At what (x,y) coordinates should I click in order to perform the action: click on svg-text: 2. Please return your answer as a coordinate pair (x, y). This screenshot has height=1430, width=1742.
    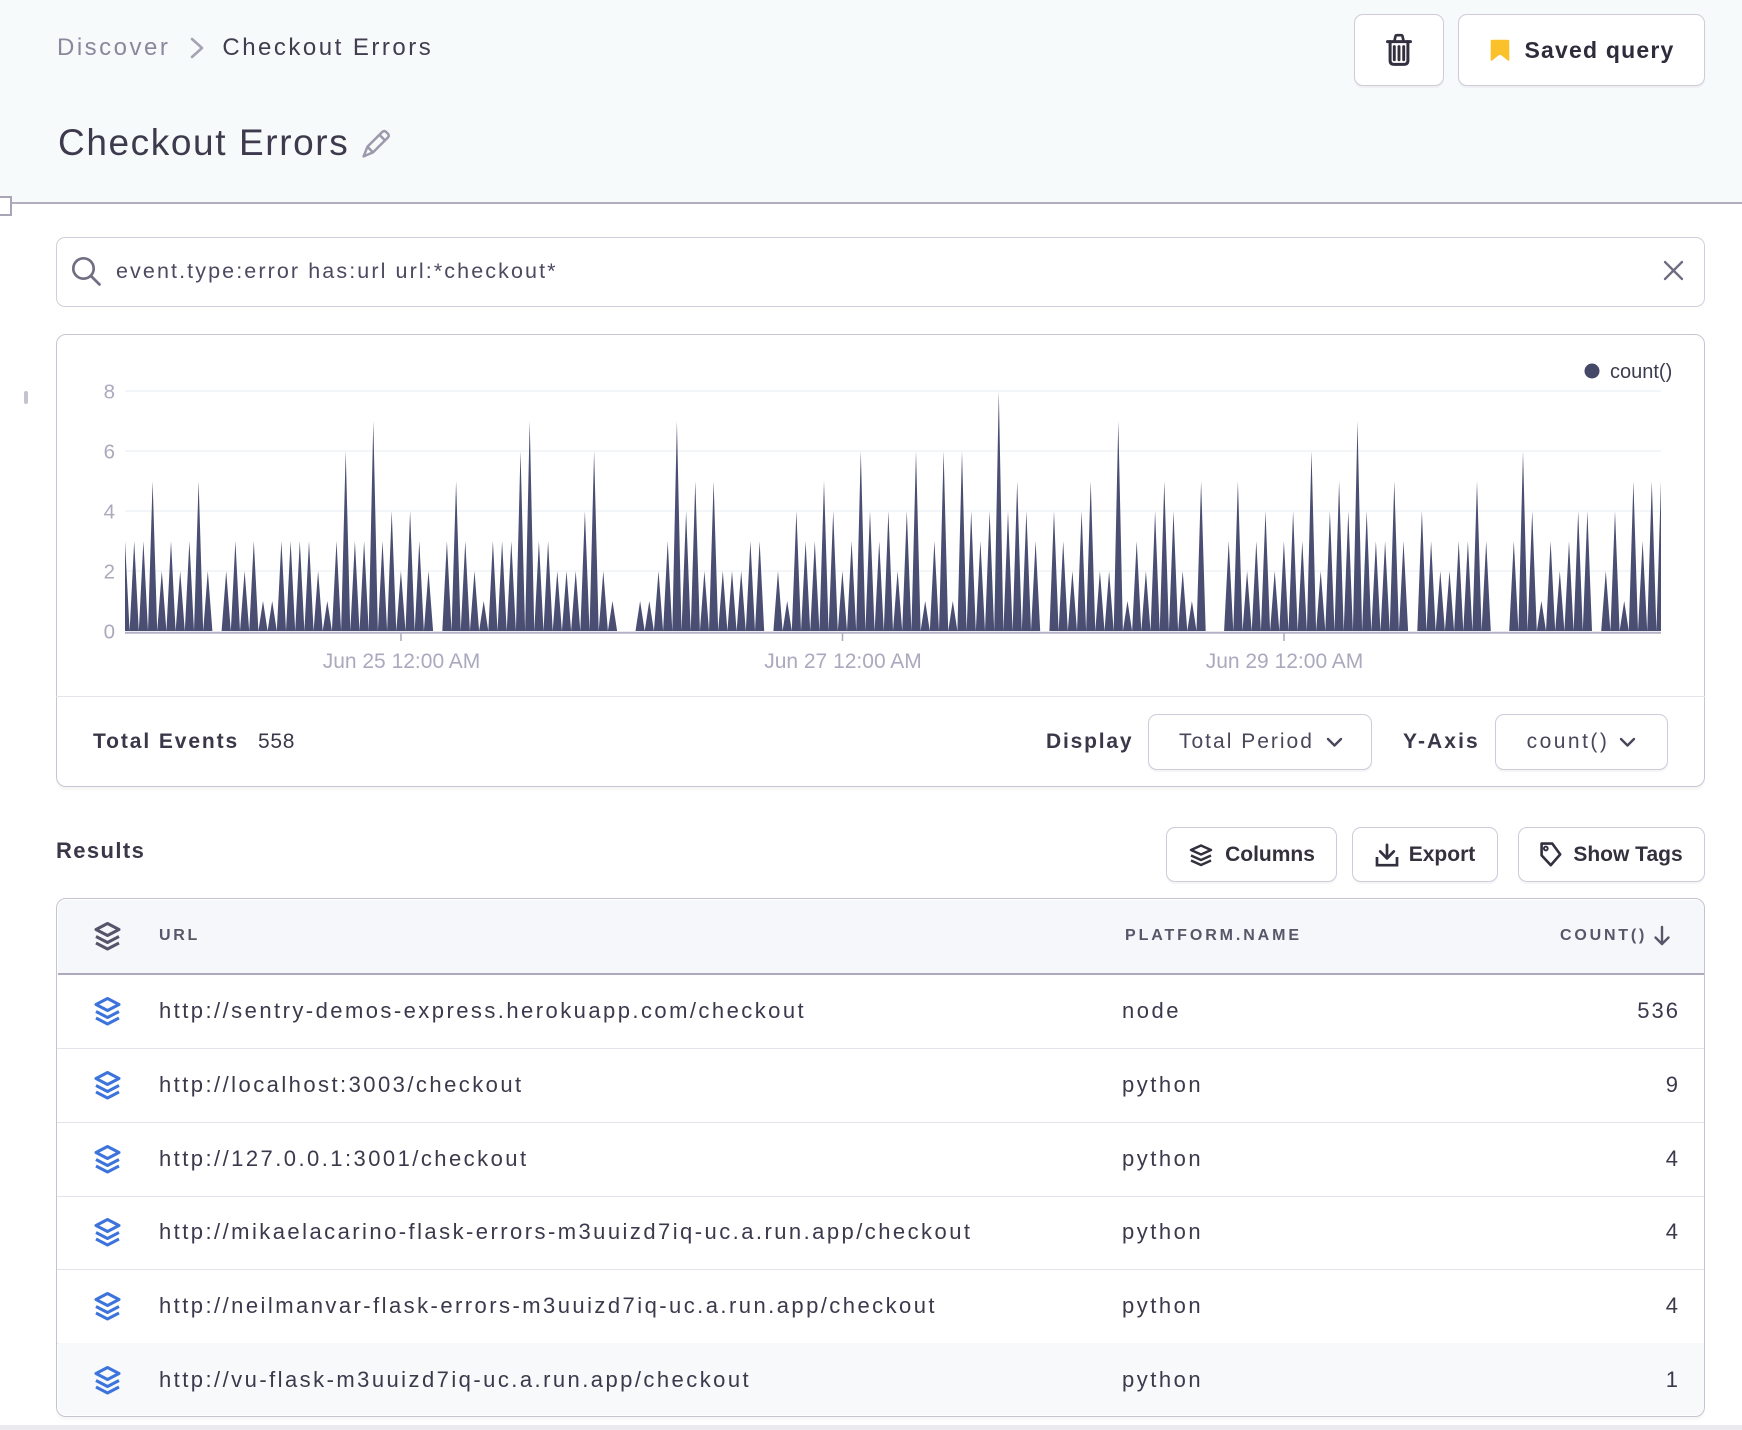
    Looking at the image, I should click on (109, 572).